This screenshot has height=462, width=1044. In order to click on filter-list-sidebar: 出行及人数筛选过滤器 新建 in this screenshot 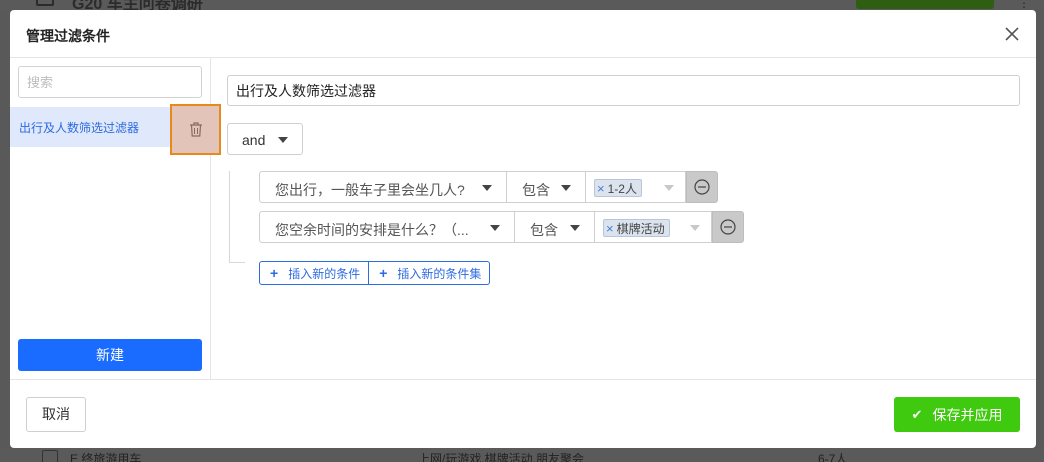, I will do `click(115, 218)`.